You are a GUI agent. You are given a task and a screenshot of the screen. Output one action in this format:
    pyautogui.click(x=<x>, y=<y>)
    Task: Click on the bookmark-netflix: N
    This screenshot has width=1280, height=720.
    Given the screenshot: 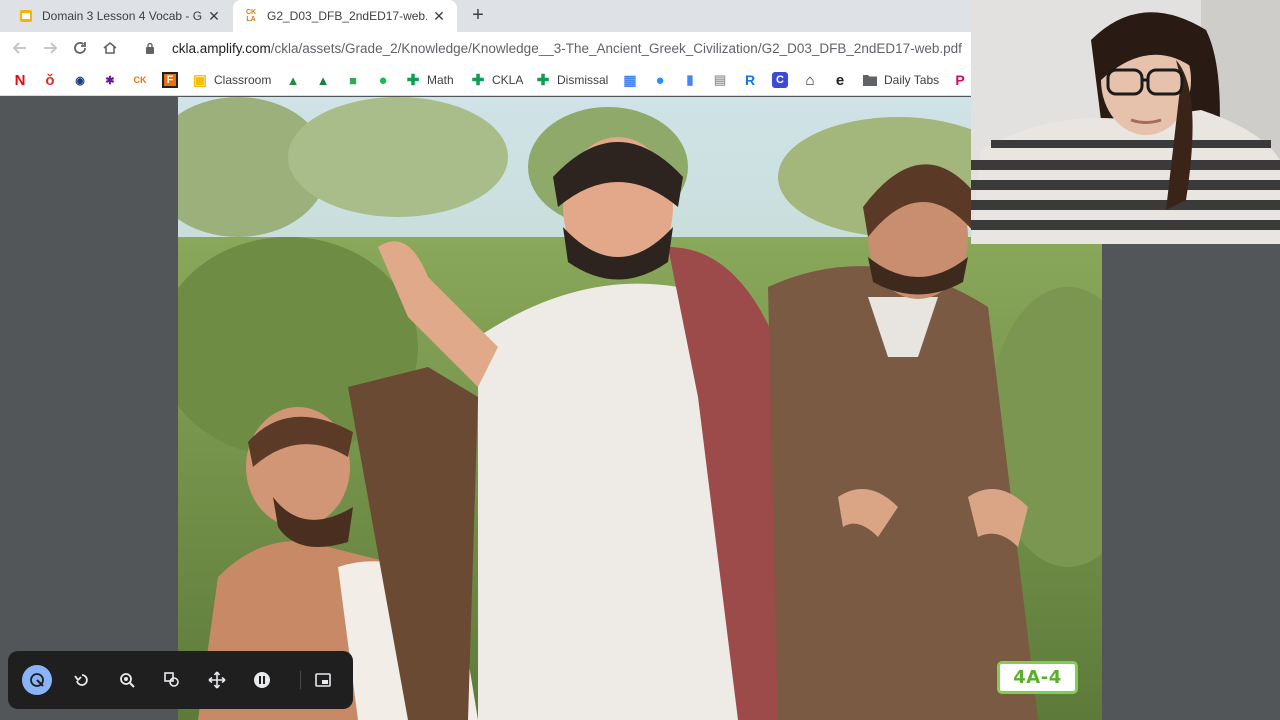 What is the action you would take?
    pyautogui.click(x=20, y=80)
    